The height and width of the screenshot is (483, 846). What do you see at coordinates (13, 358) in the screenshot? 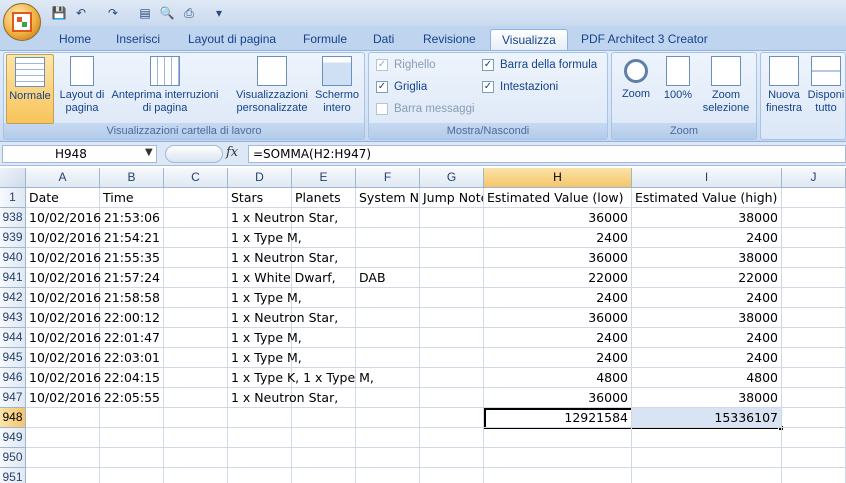
I see `row-header: 945` at bounding box center [13, 358].